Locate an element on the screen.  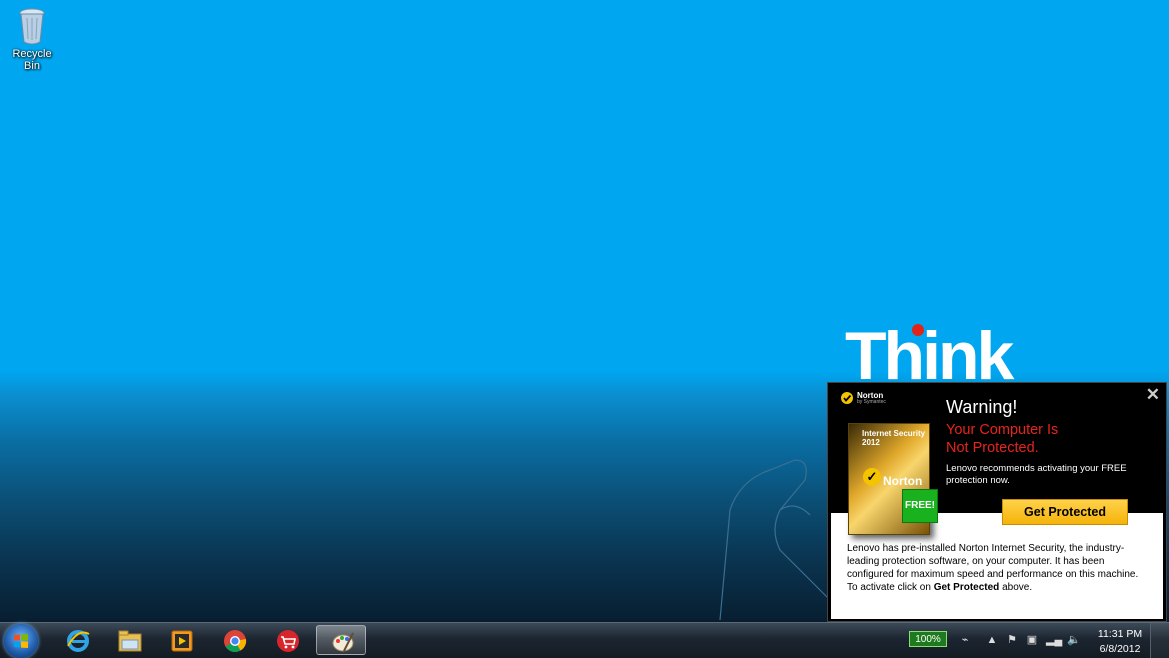
taskbar-media-player-button is located at coordinates (181, 640).